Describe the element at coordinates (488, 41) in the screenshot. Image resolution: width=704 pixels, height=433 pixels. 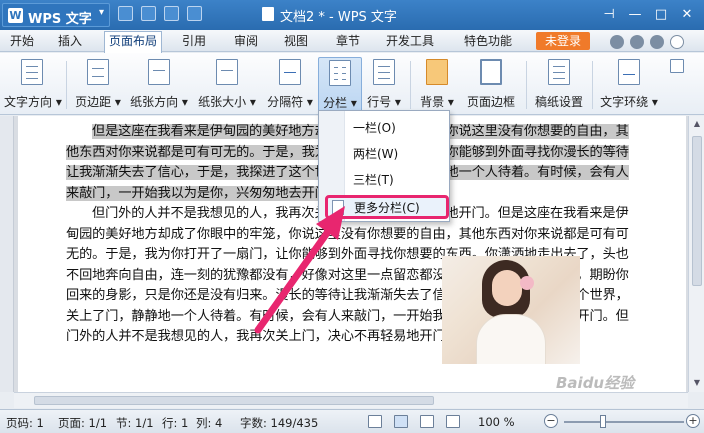
I see `tab-special-features: 特色功能` at that location.